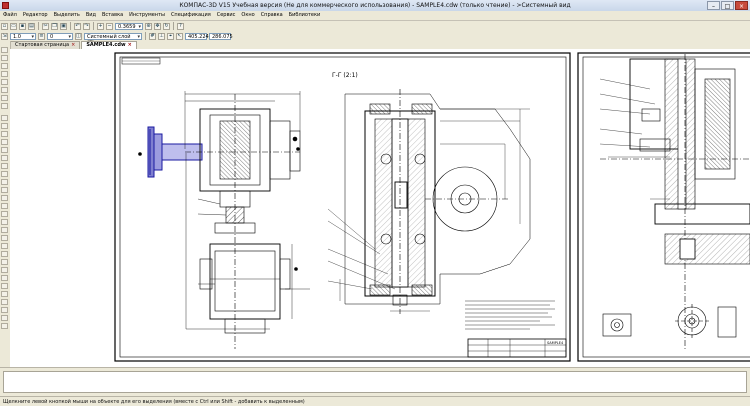  Describe the element at coordinates (4, 26) in the screenshot. I see `new-file-icon: ▫` at that location.